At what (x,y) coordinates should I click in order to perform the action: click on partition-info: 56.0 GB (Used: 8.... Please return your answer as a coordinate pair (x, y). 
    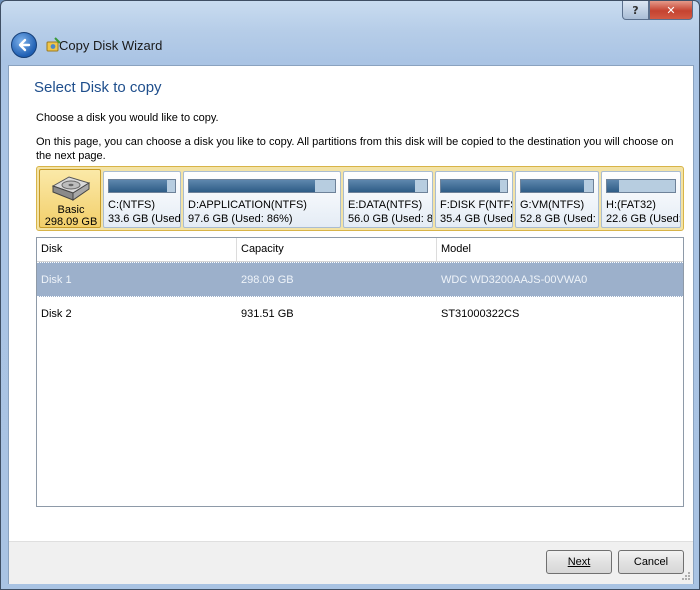
    Looking at the image, I should click on (390, 219).